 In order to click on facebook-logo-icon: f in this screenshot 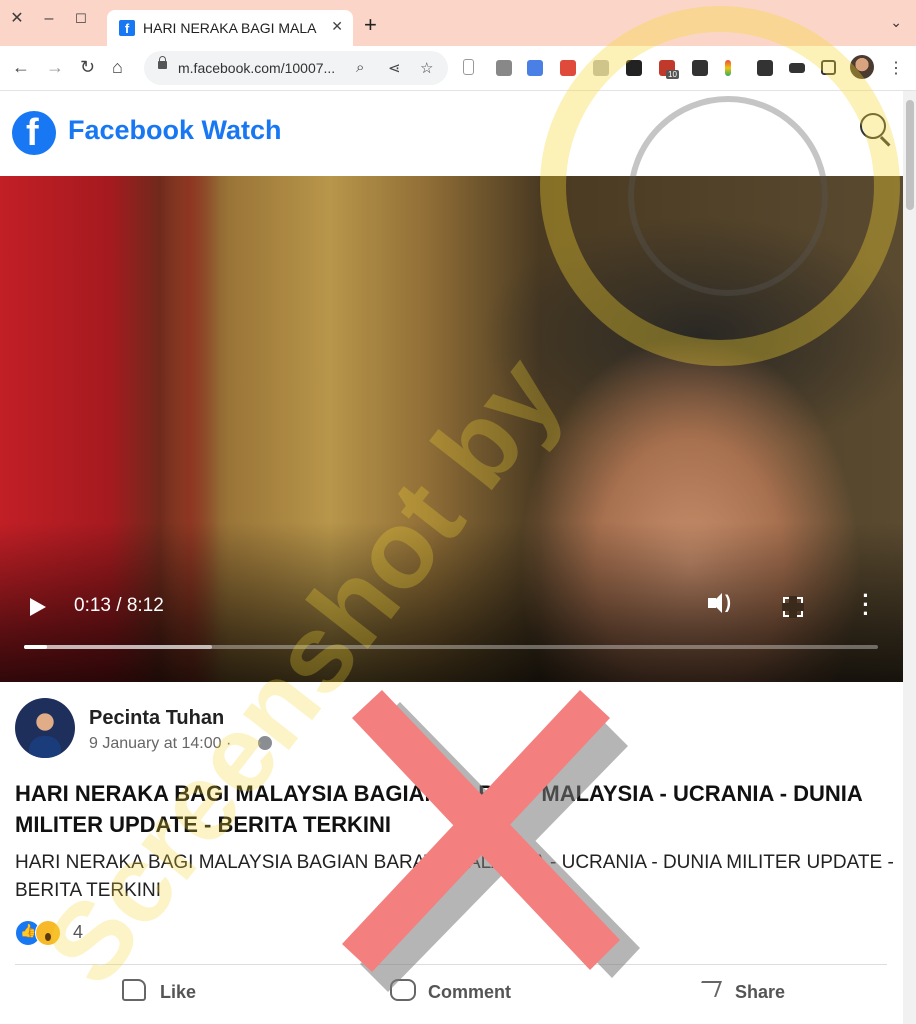, I will do `click(34, 133)`.